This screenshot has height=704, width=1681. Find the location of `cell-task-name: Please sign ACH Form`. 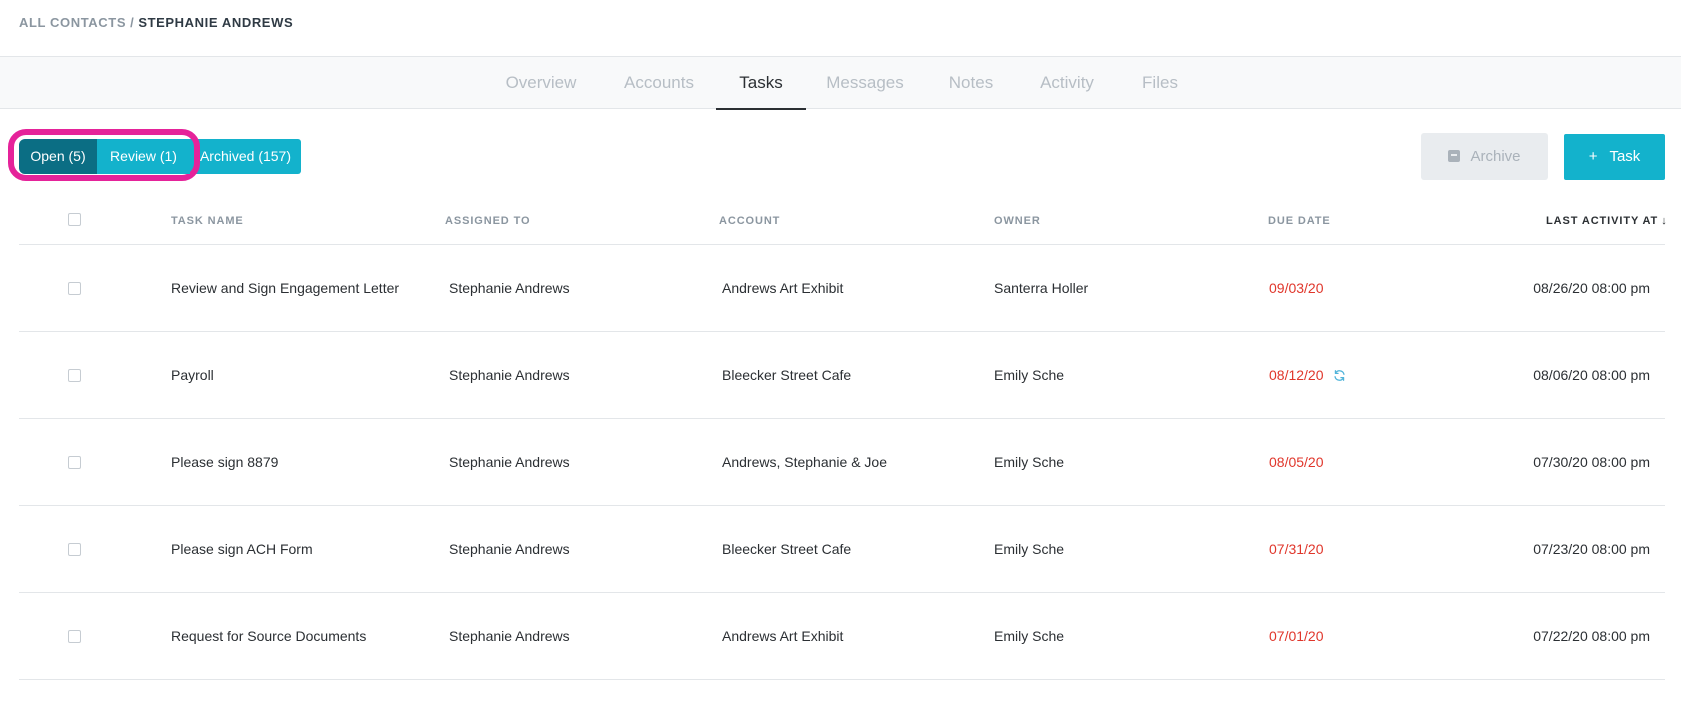

cell-task-name: Please sign ACH Form is located at coordinates (242, 549).